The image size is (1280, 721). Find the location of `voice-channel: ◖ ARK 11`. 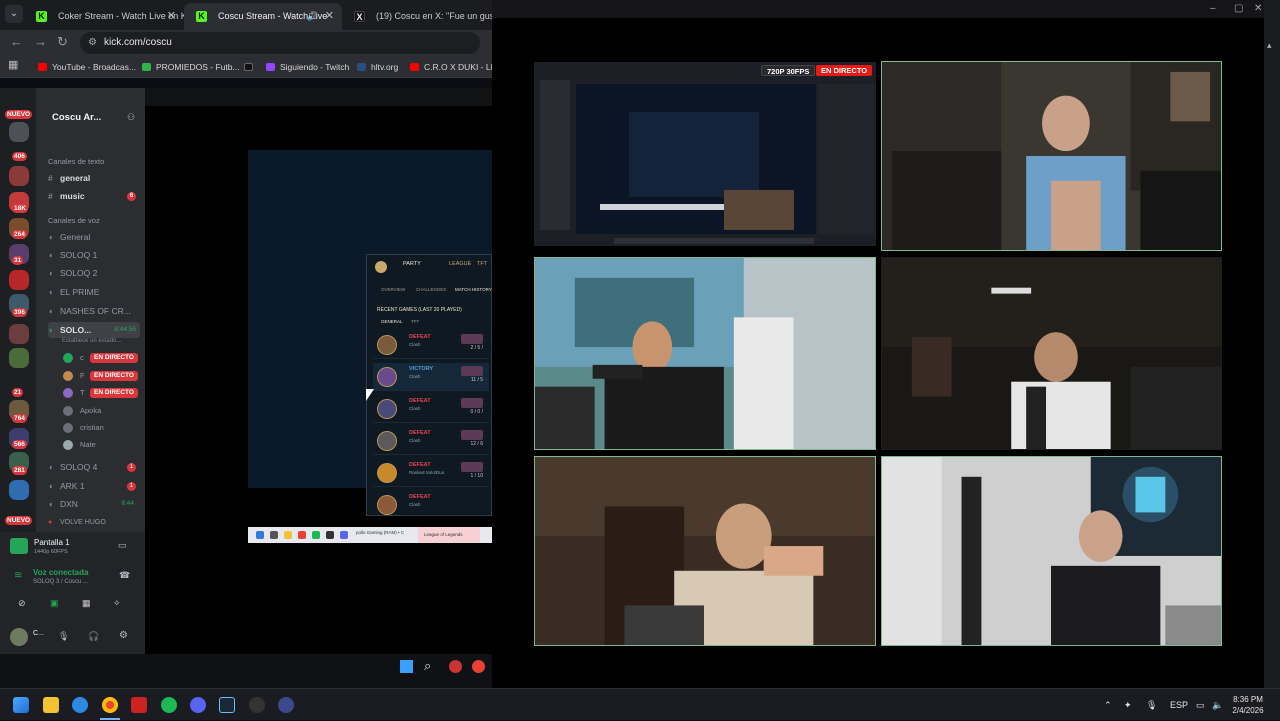

voice-channel: ◖ ARK 11 is located at coordinates (94, 486).